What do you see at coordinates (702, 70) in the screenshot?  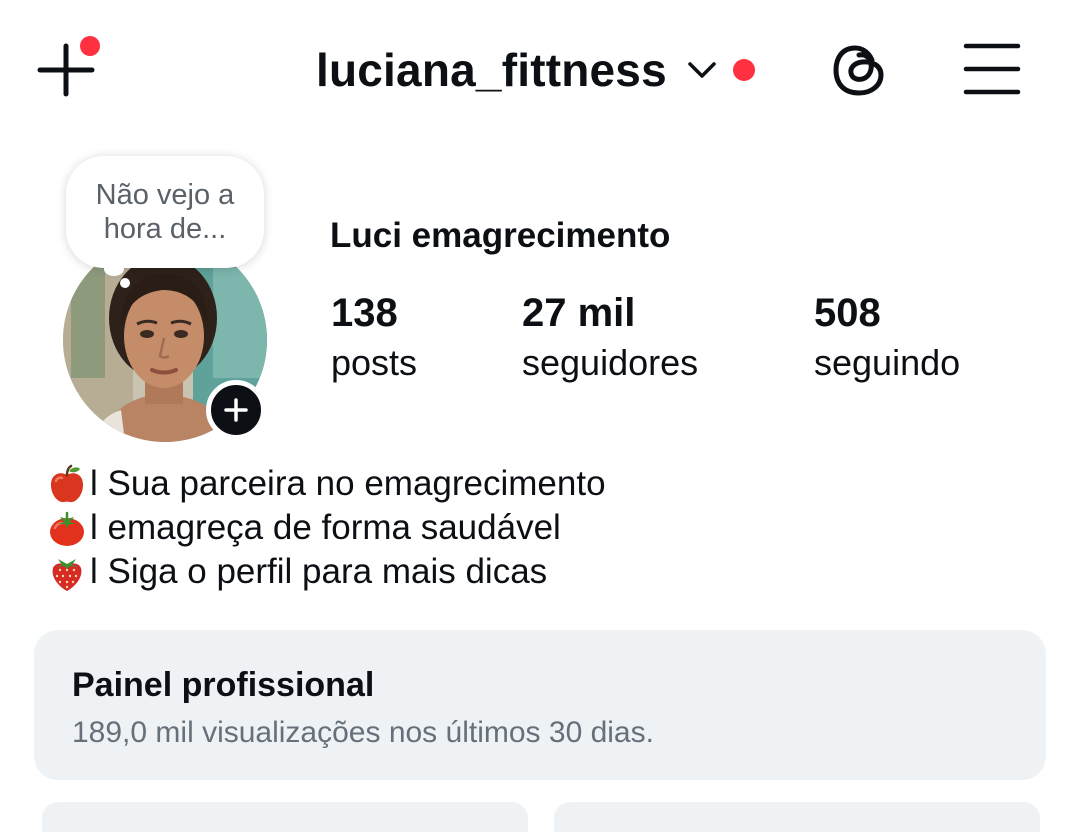 I see `chevron-down-icon` at bounding box center [702, 70].